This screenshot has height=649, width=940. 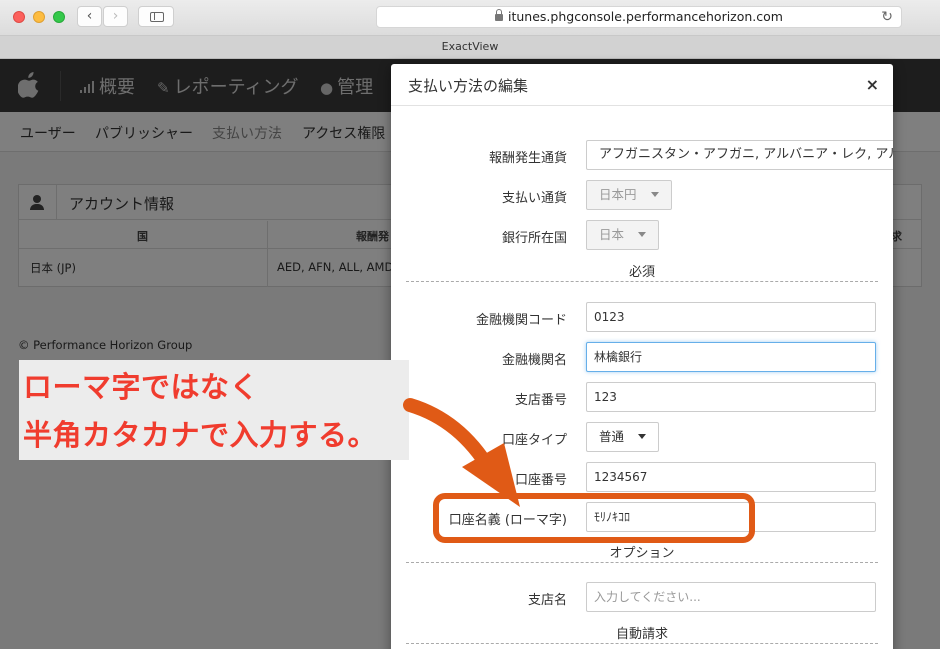 I want to click on modal-title: 支払い方法の編集, so click(x=468, y=86).